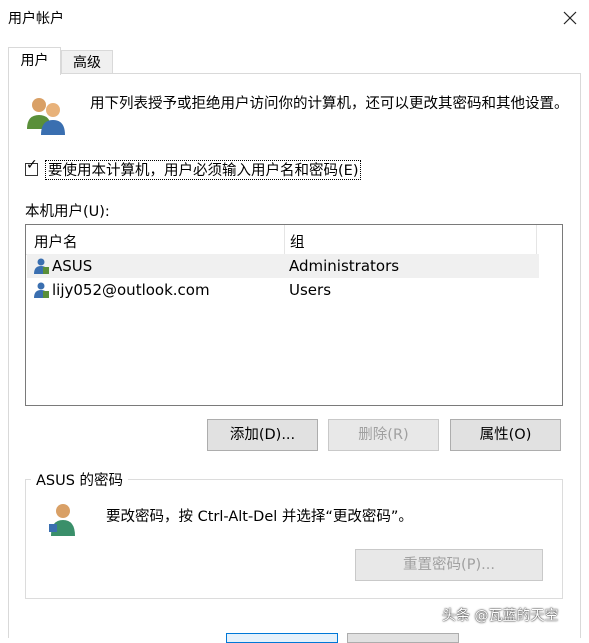 The image size is (589, 643). I want to click on tab-advanced: 高级, so click(87, 62).